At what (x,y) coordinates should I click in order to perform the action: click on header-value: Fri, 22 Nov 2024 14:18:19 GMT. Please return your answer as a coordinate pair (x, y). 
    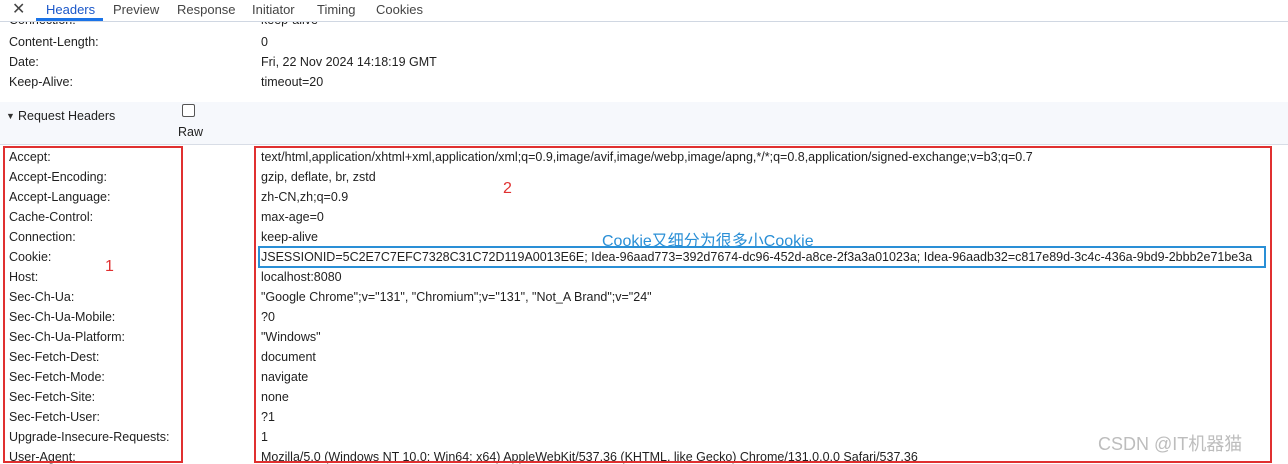
    Looking at the image, I should click on (349, 62).